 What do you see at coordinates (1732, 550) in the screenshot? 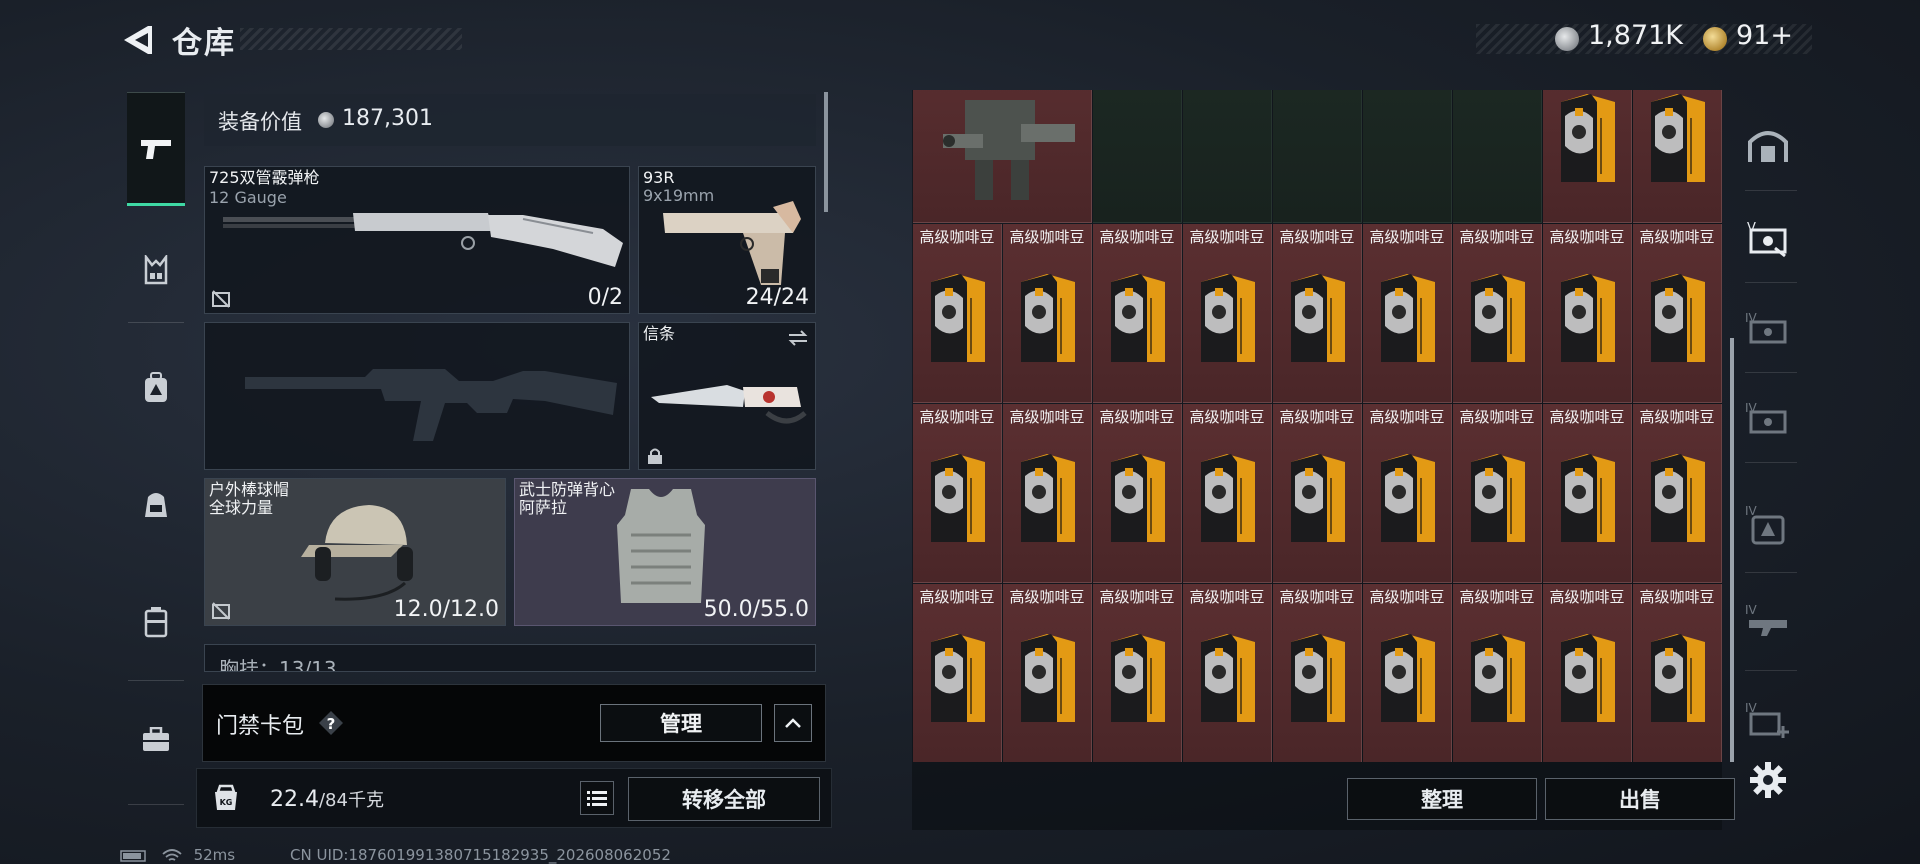
I see `stash-scrollbar` at bounding box center [1732, 550].